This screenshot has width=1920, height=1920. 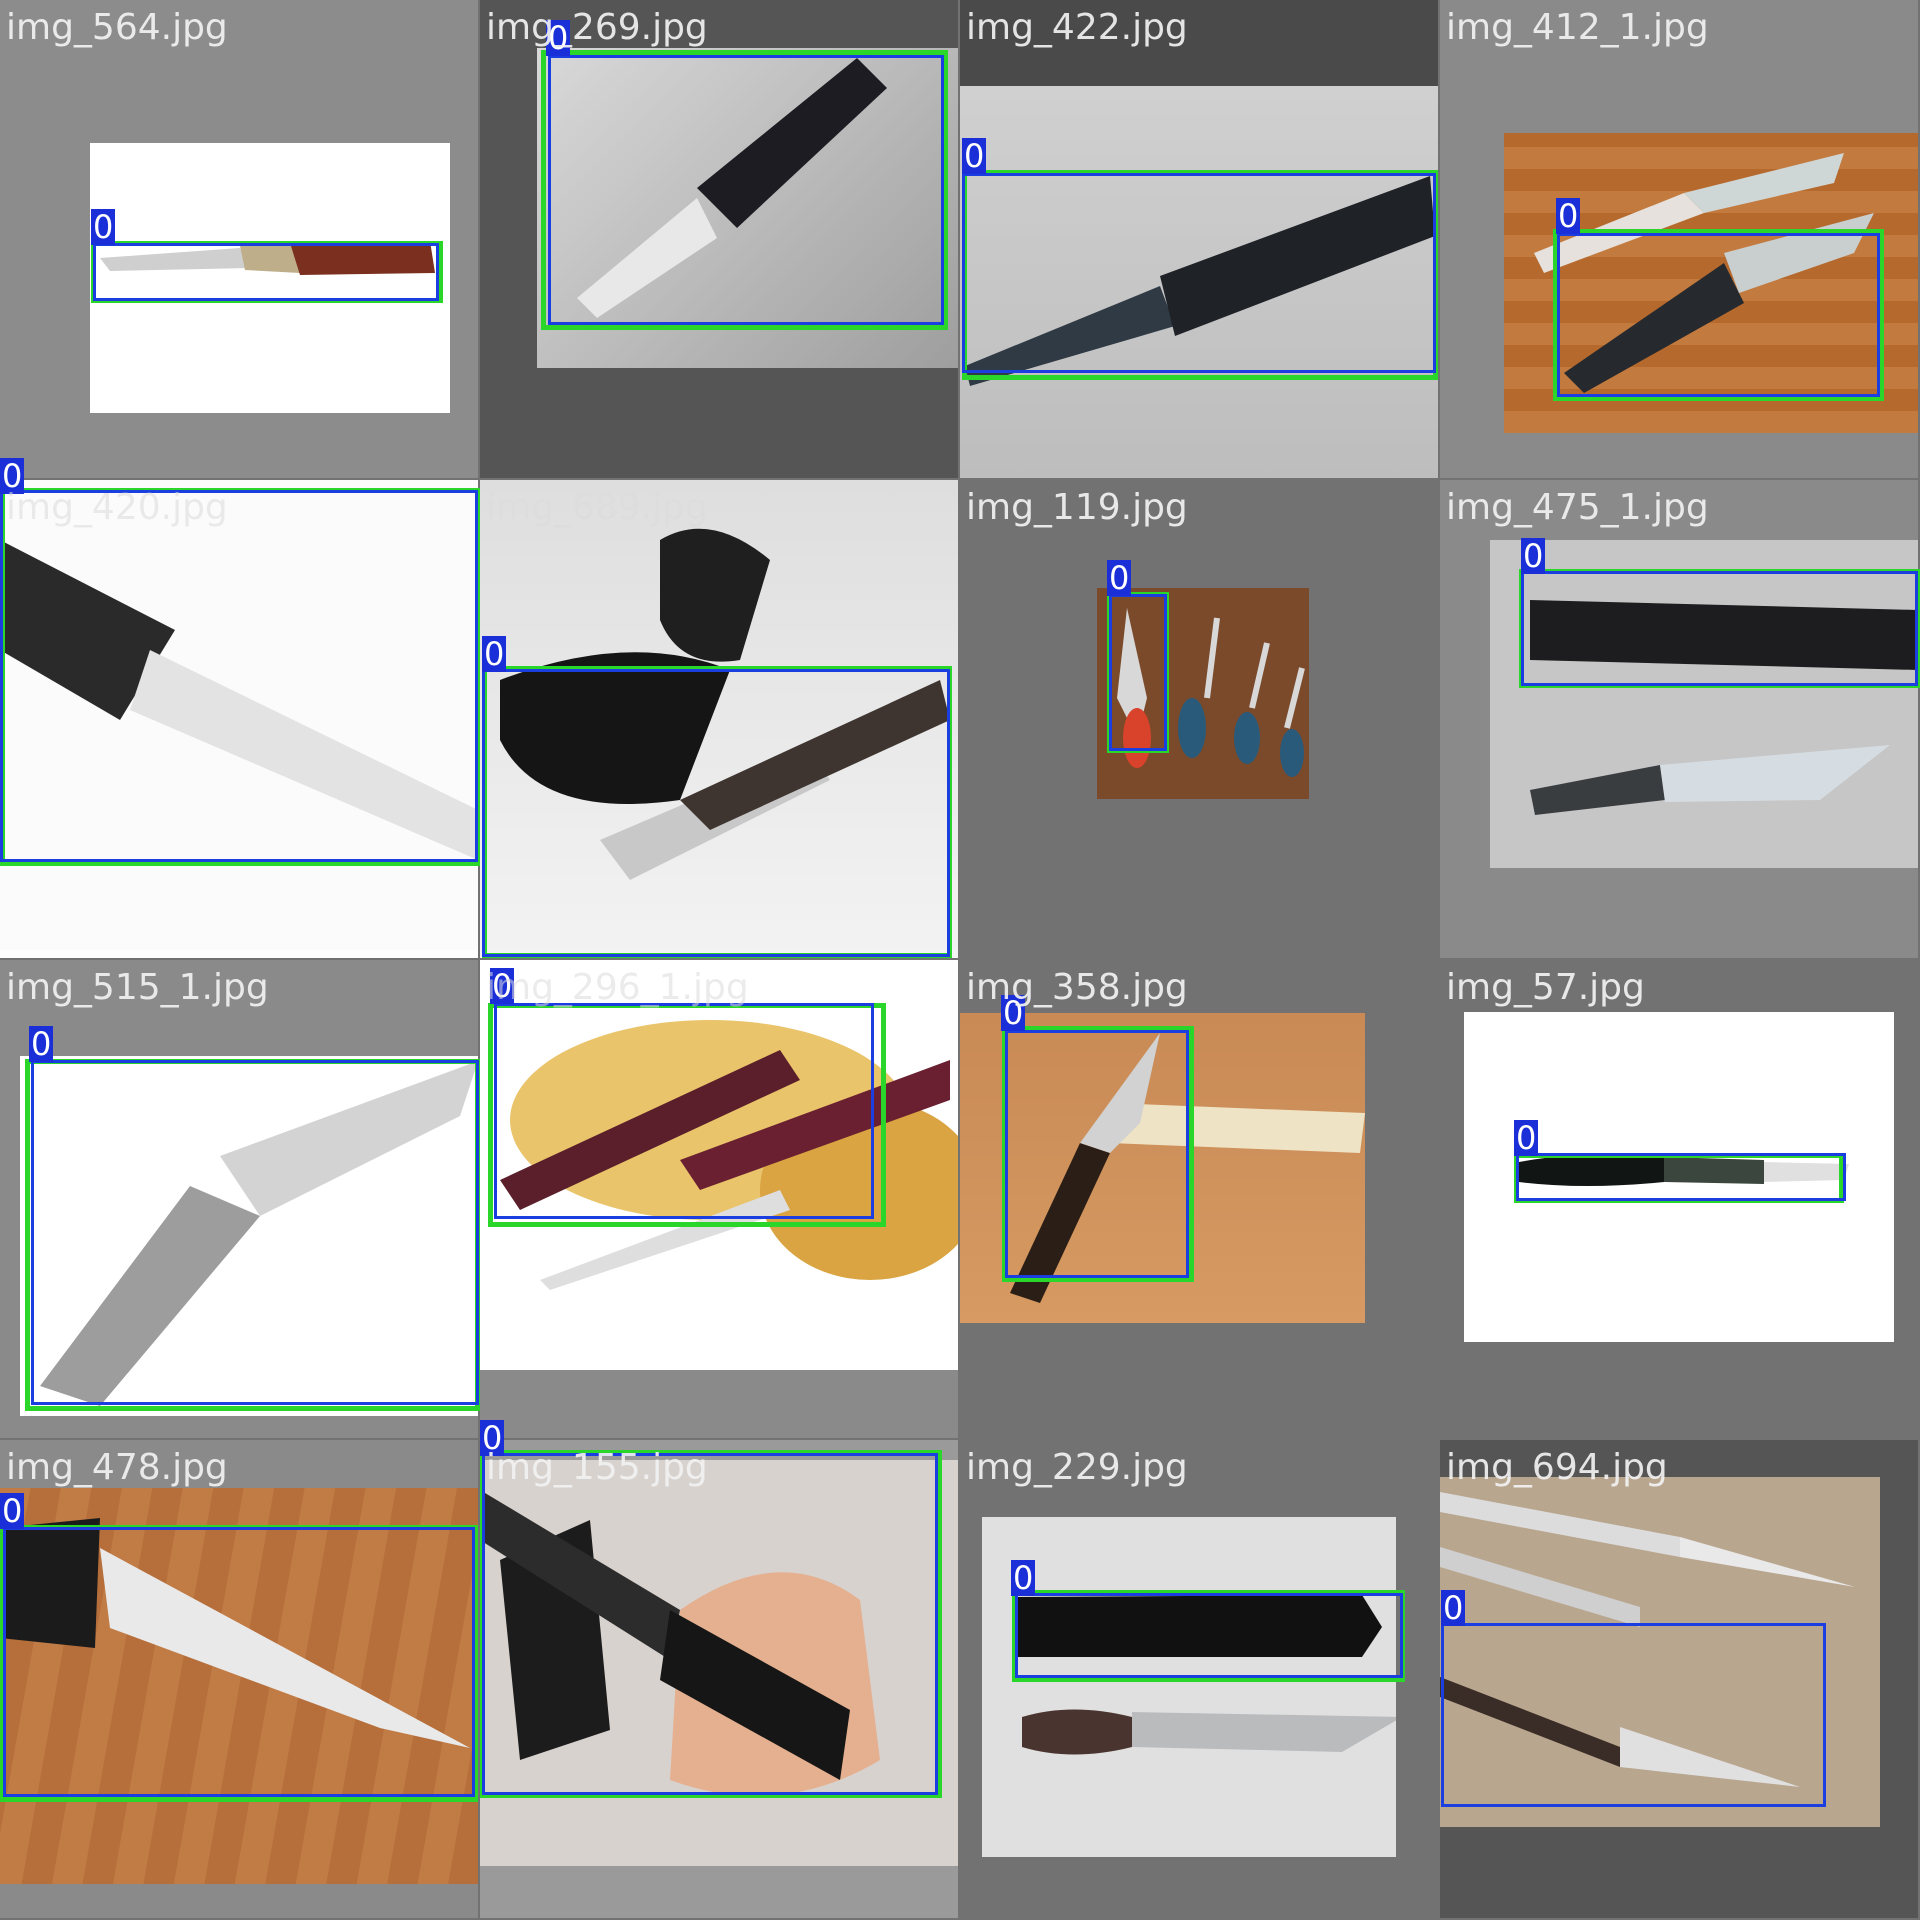 I want to click on filename-label: img_420.jpg, so click(x=117, y=507).